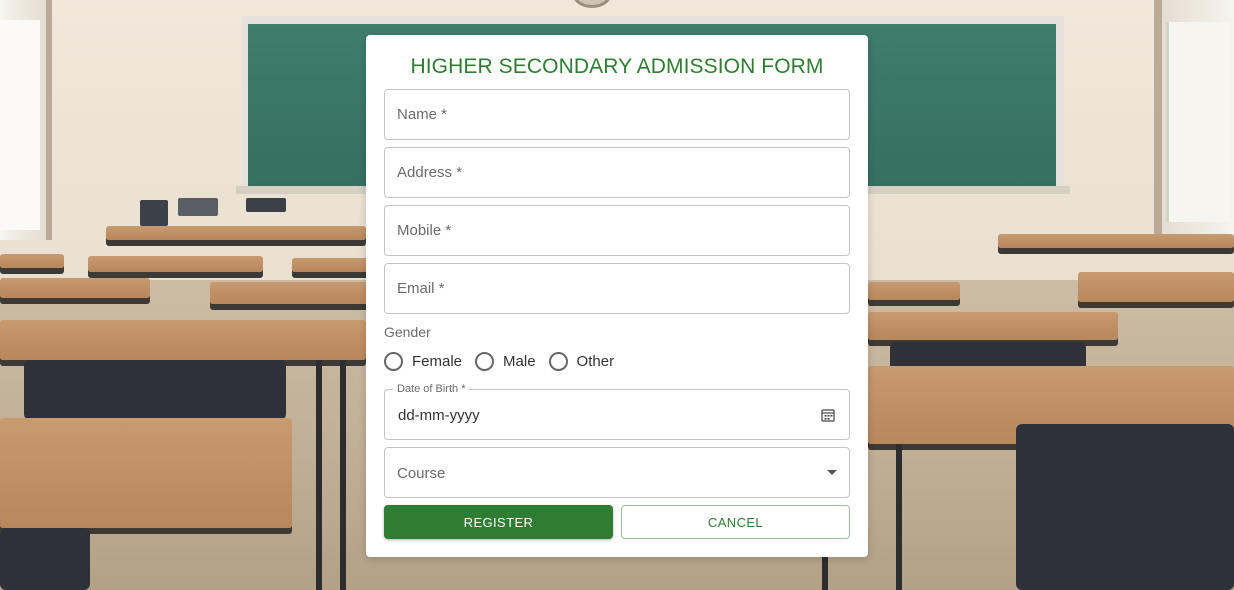  What do you see at coordinates (431, 389) in the screenshot?
I see `date-of-birth-label: Date of Birth *` at bounding box center [431, 389].